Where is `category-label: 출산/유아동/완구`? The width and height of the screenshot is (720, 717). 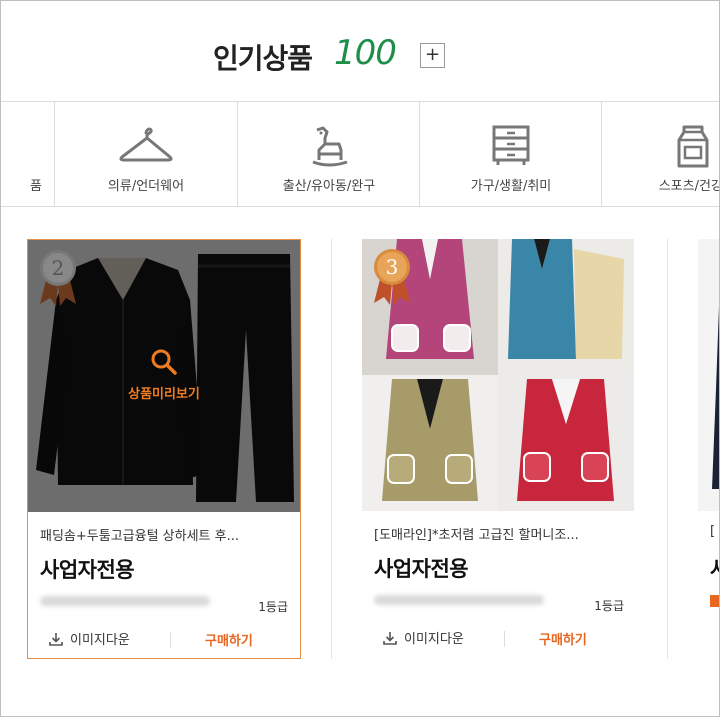
category-label: 출산/유아동/완구 is located at coordinates (329, 186).